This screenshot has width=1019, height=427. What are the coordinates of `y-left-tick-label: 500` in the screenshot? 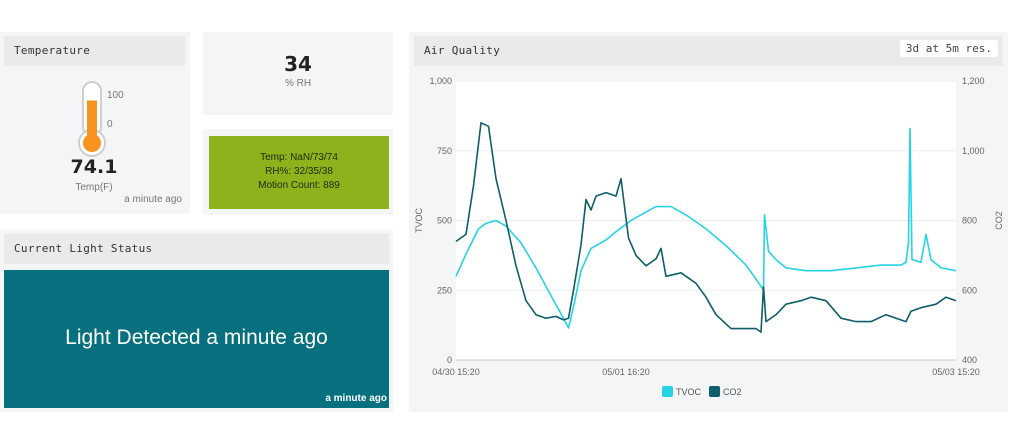 It's located at (444, 221).